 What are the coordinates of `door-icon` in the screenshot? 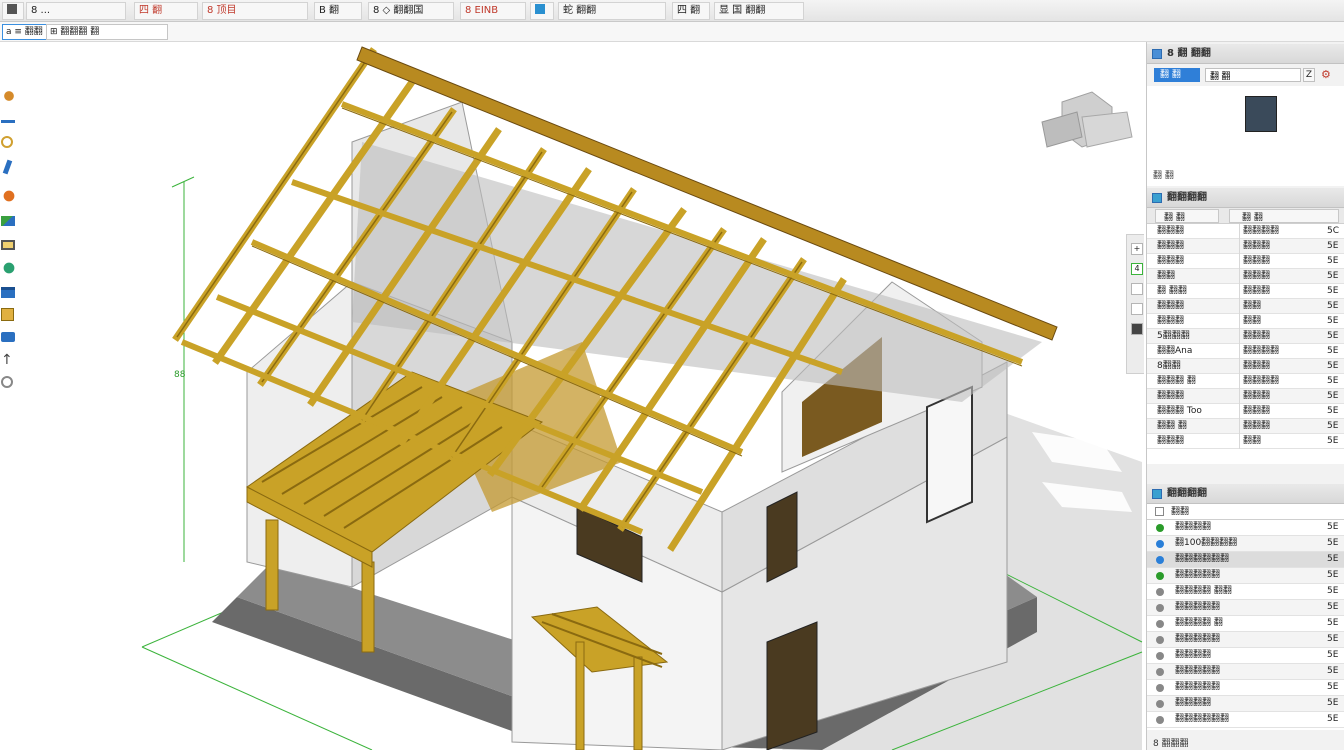 It's located at (9, 292).